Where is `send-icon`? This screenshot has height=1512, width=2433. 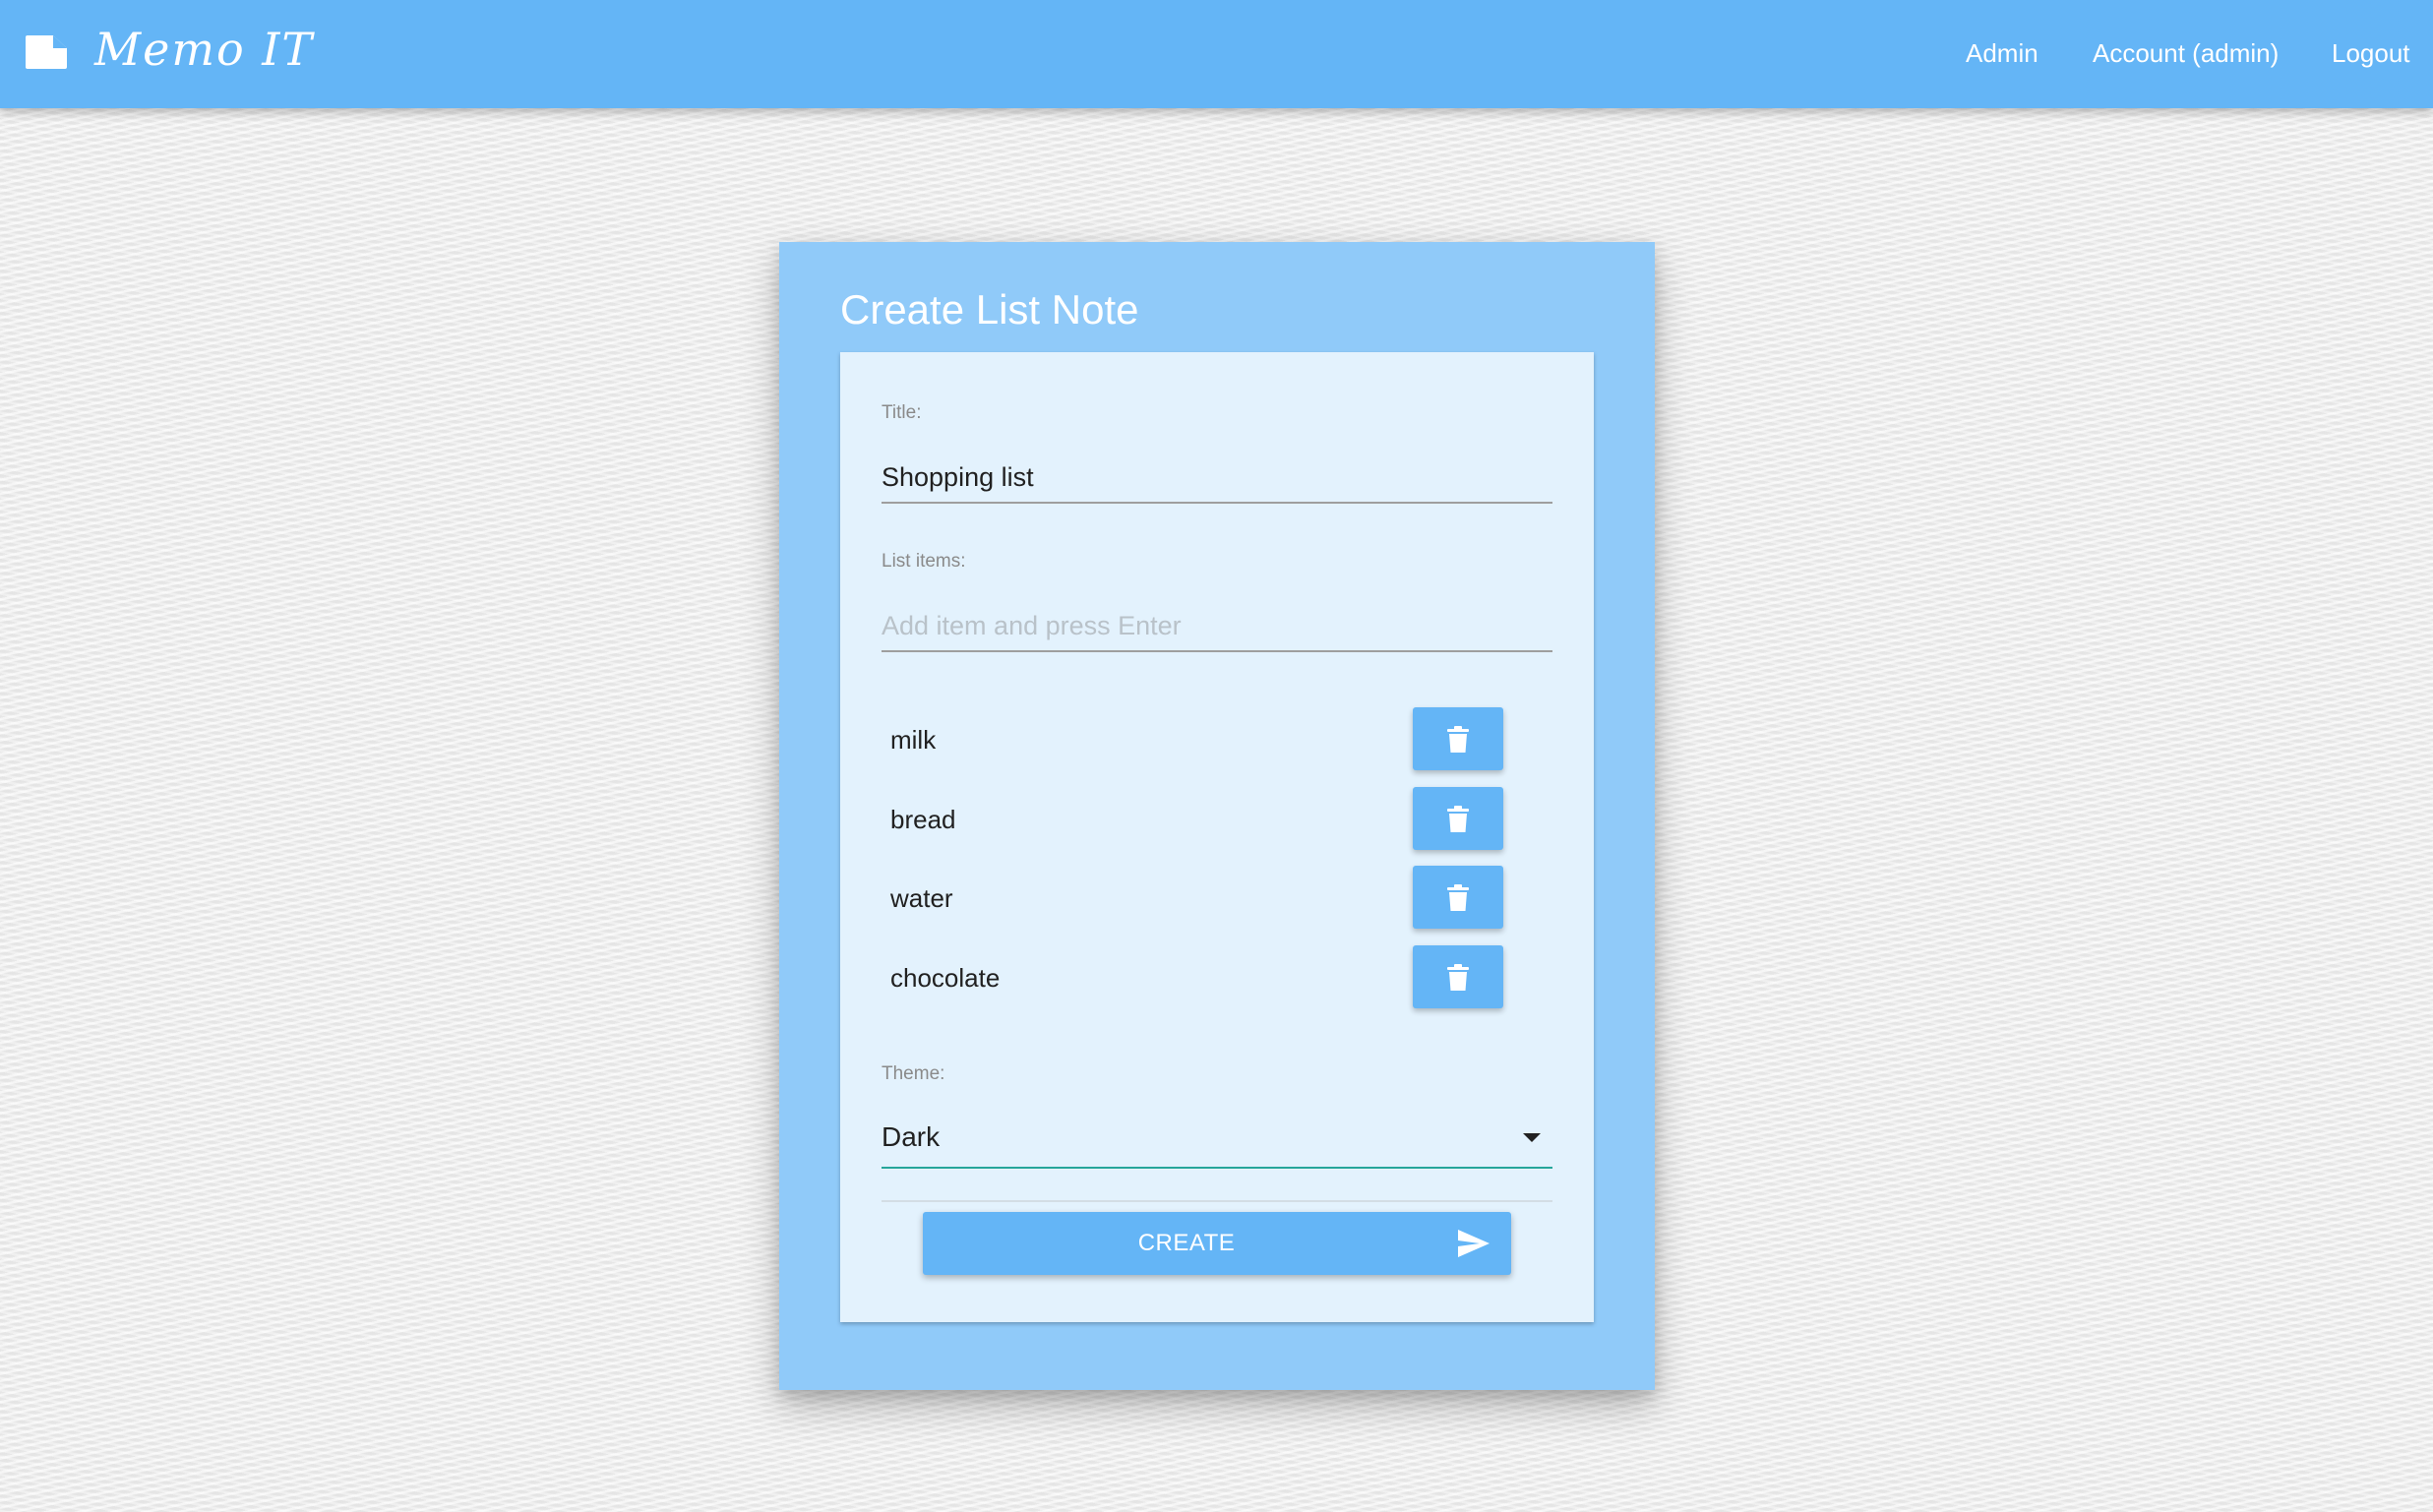 send-icon is located at coordinates (1474, 1243).